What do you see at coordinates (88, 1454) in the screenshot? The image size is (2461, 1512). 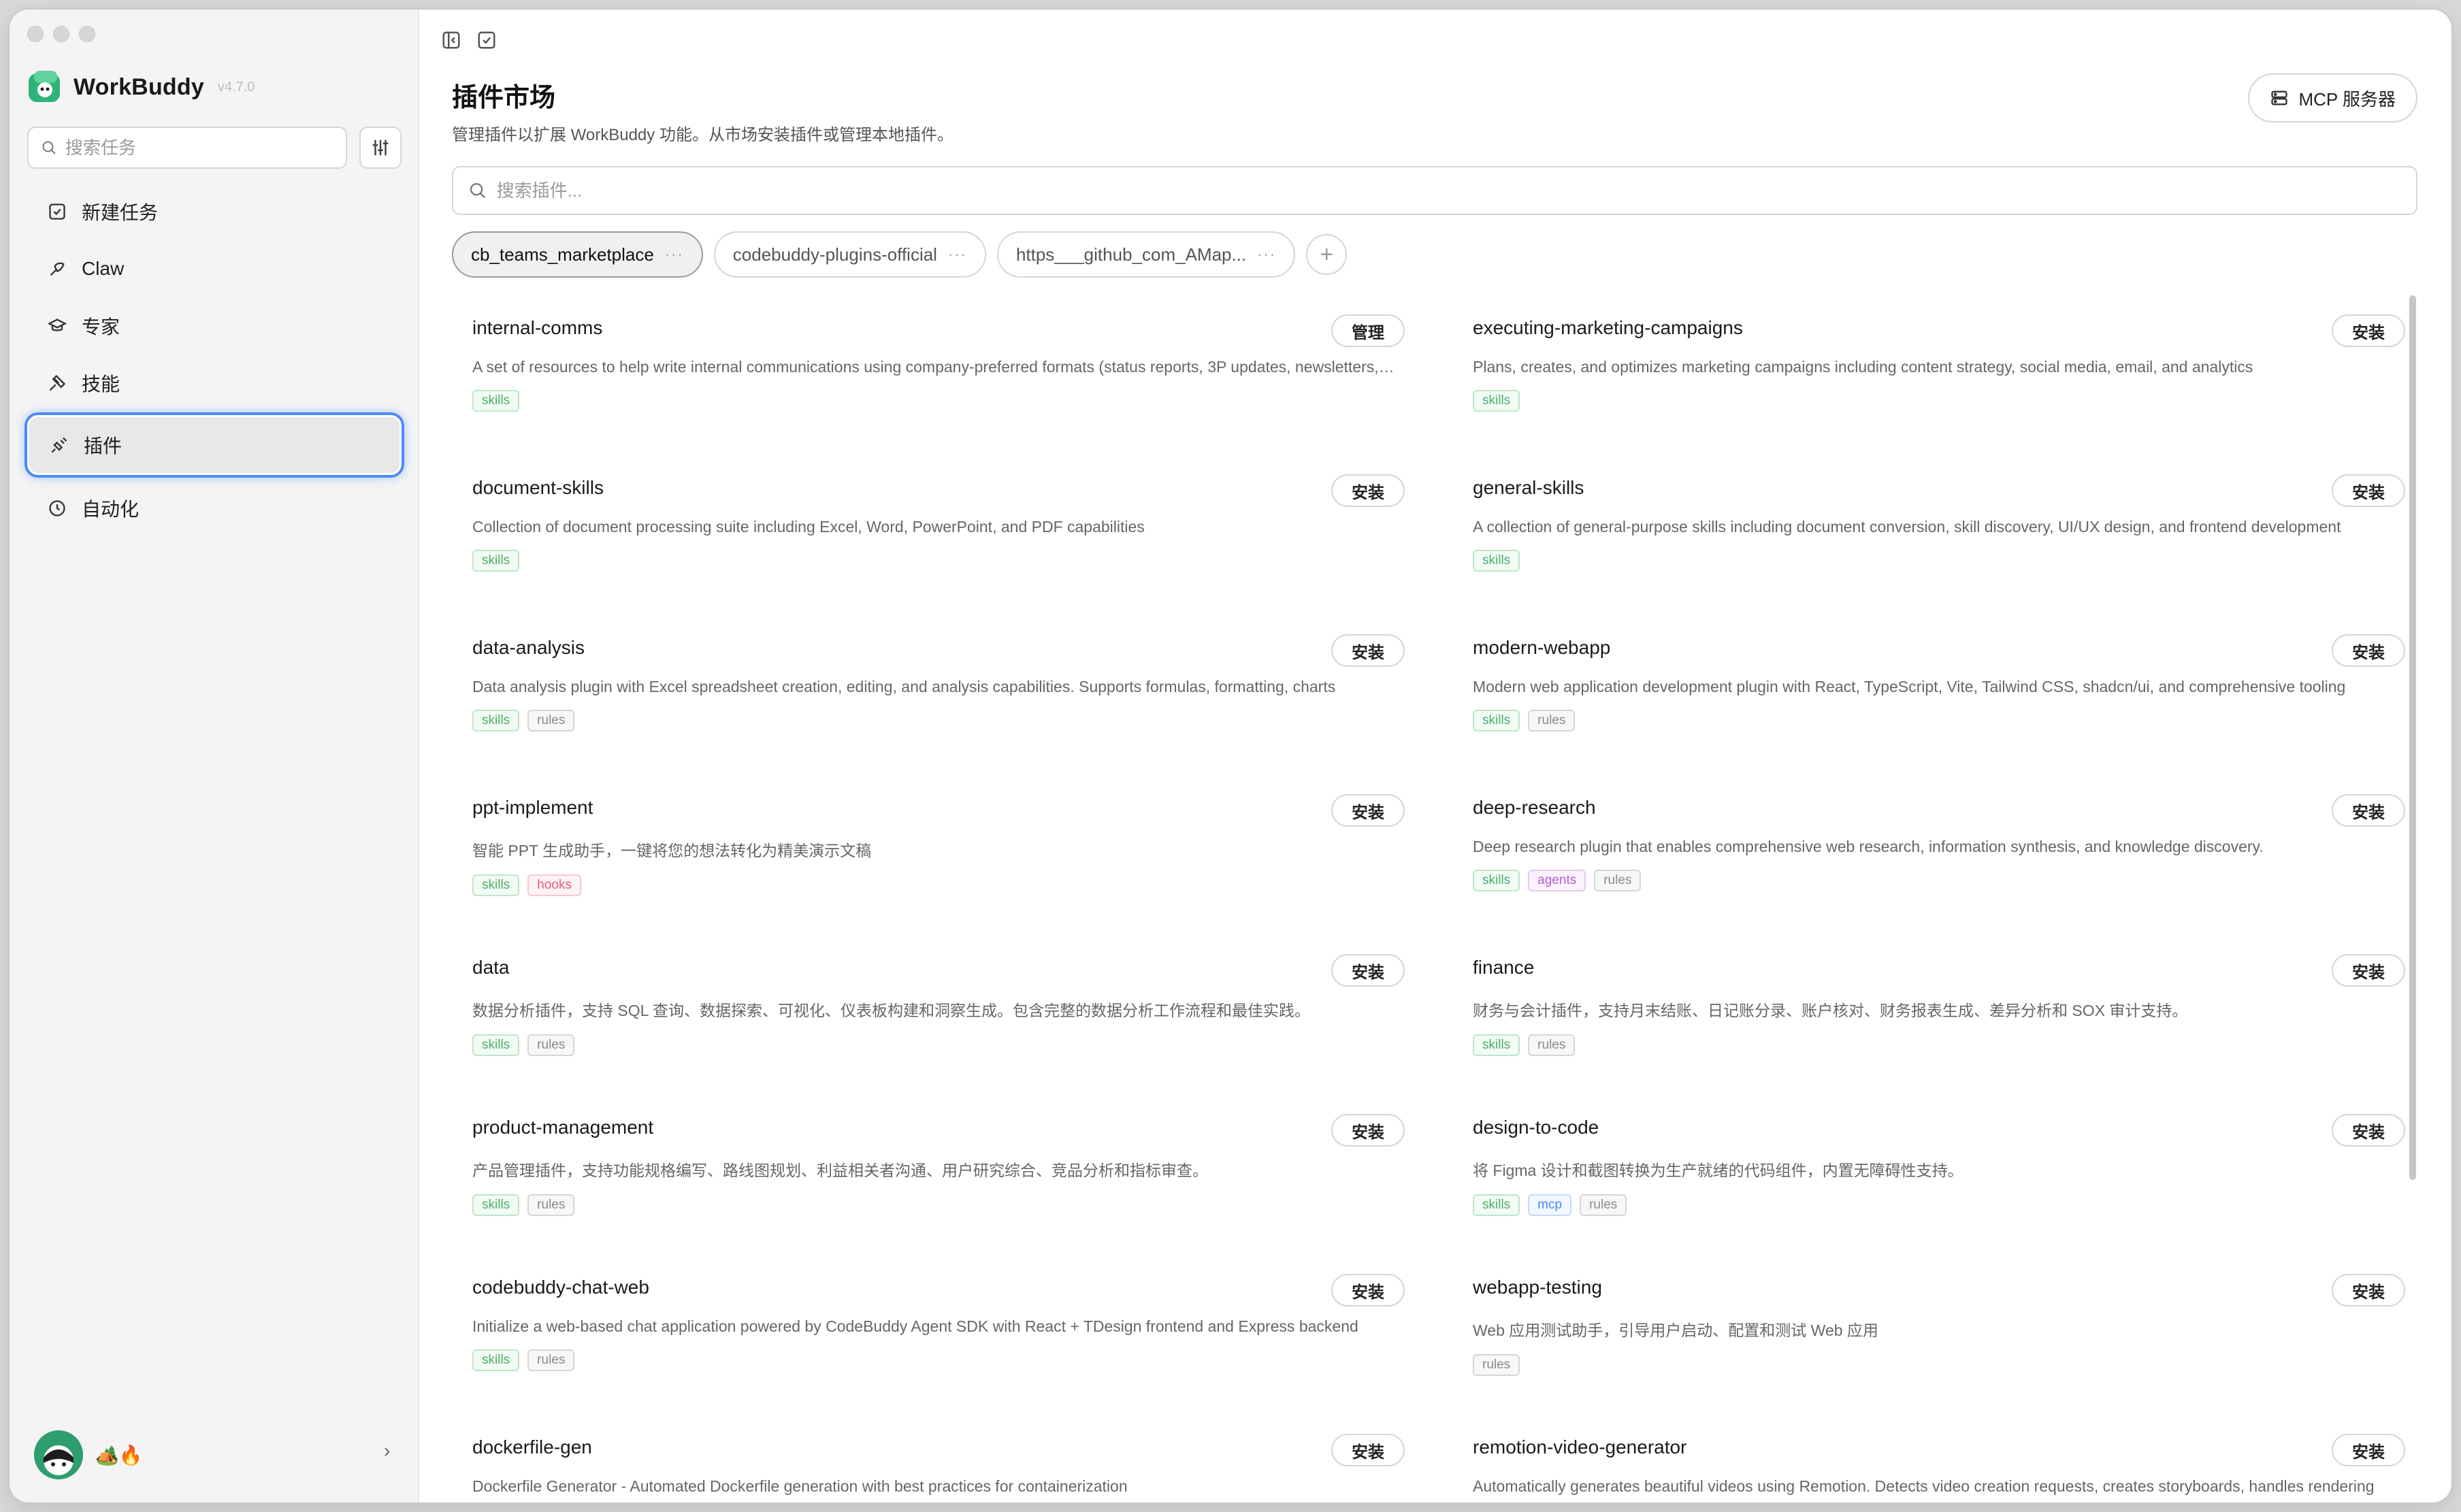 I see `user-profile: 🏕️🔥` at bounding box center [88, 1454].